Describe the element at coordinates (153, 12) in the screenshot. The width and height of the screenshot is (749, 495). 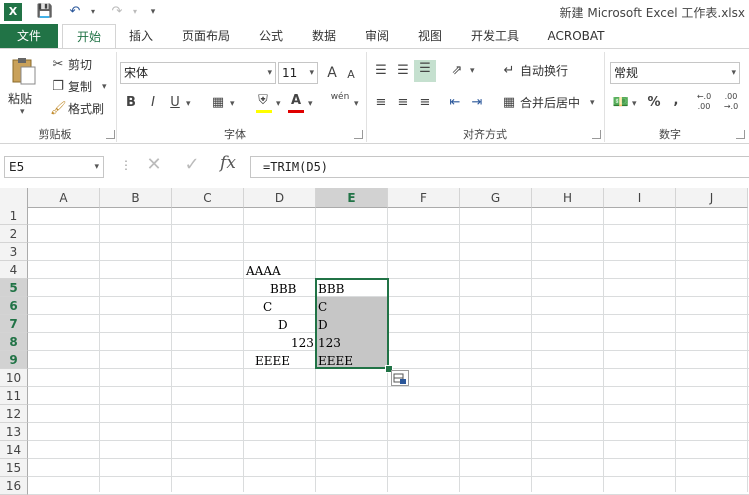
I see `customize-quick-access-icon: ▾` at that location.